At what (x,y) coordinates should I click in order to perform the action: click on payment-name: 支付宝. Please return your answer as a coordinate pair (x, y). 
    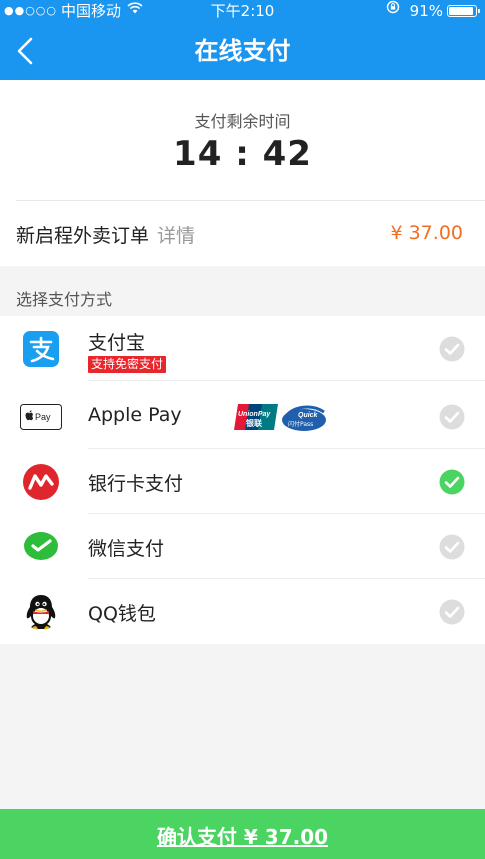
    Looking at the image, I should click on (117, 343).